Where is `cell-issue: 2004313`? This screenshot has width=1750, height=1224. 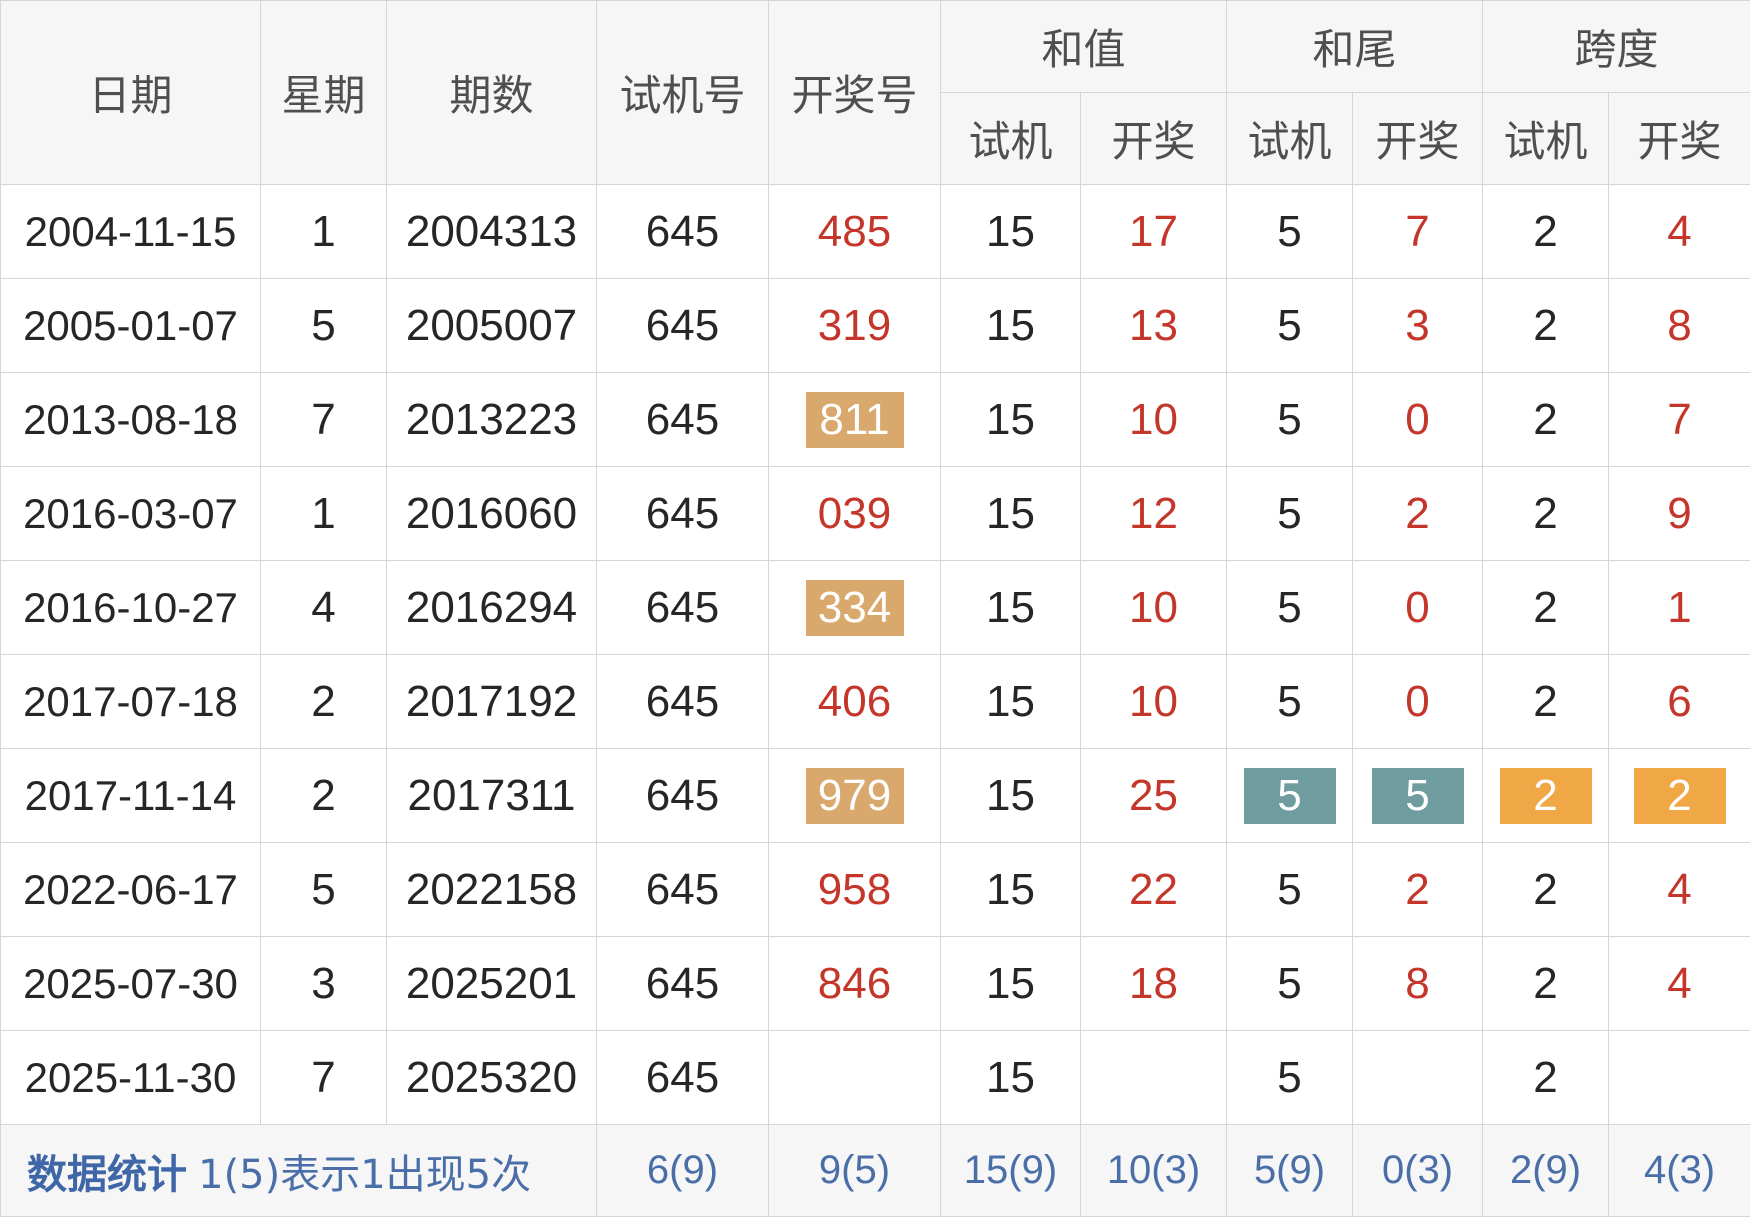
cell-issue: 2004313 is located at coordinates (491, 231).